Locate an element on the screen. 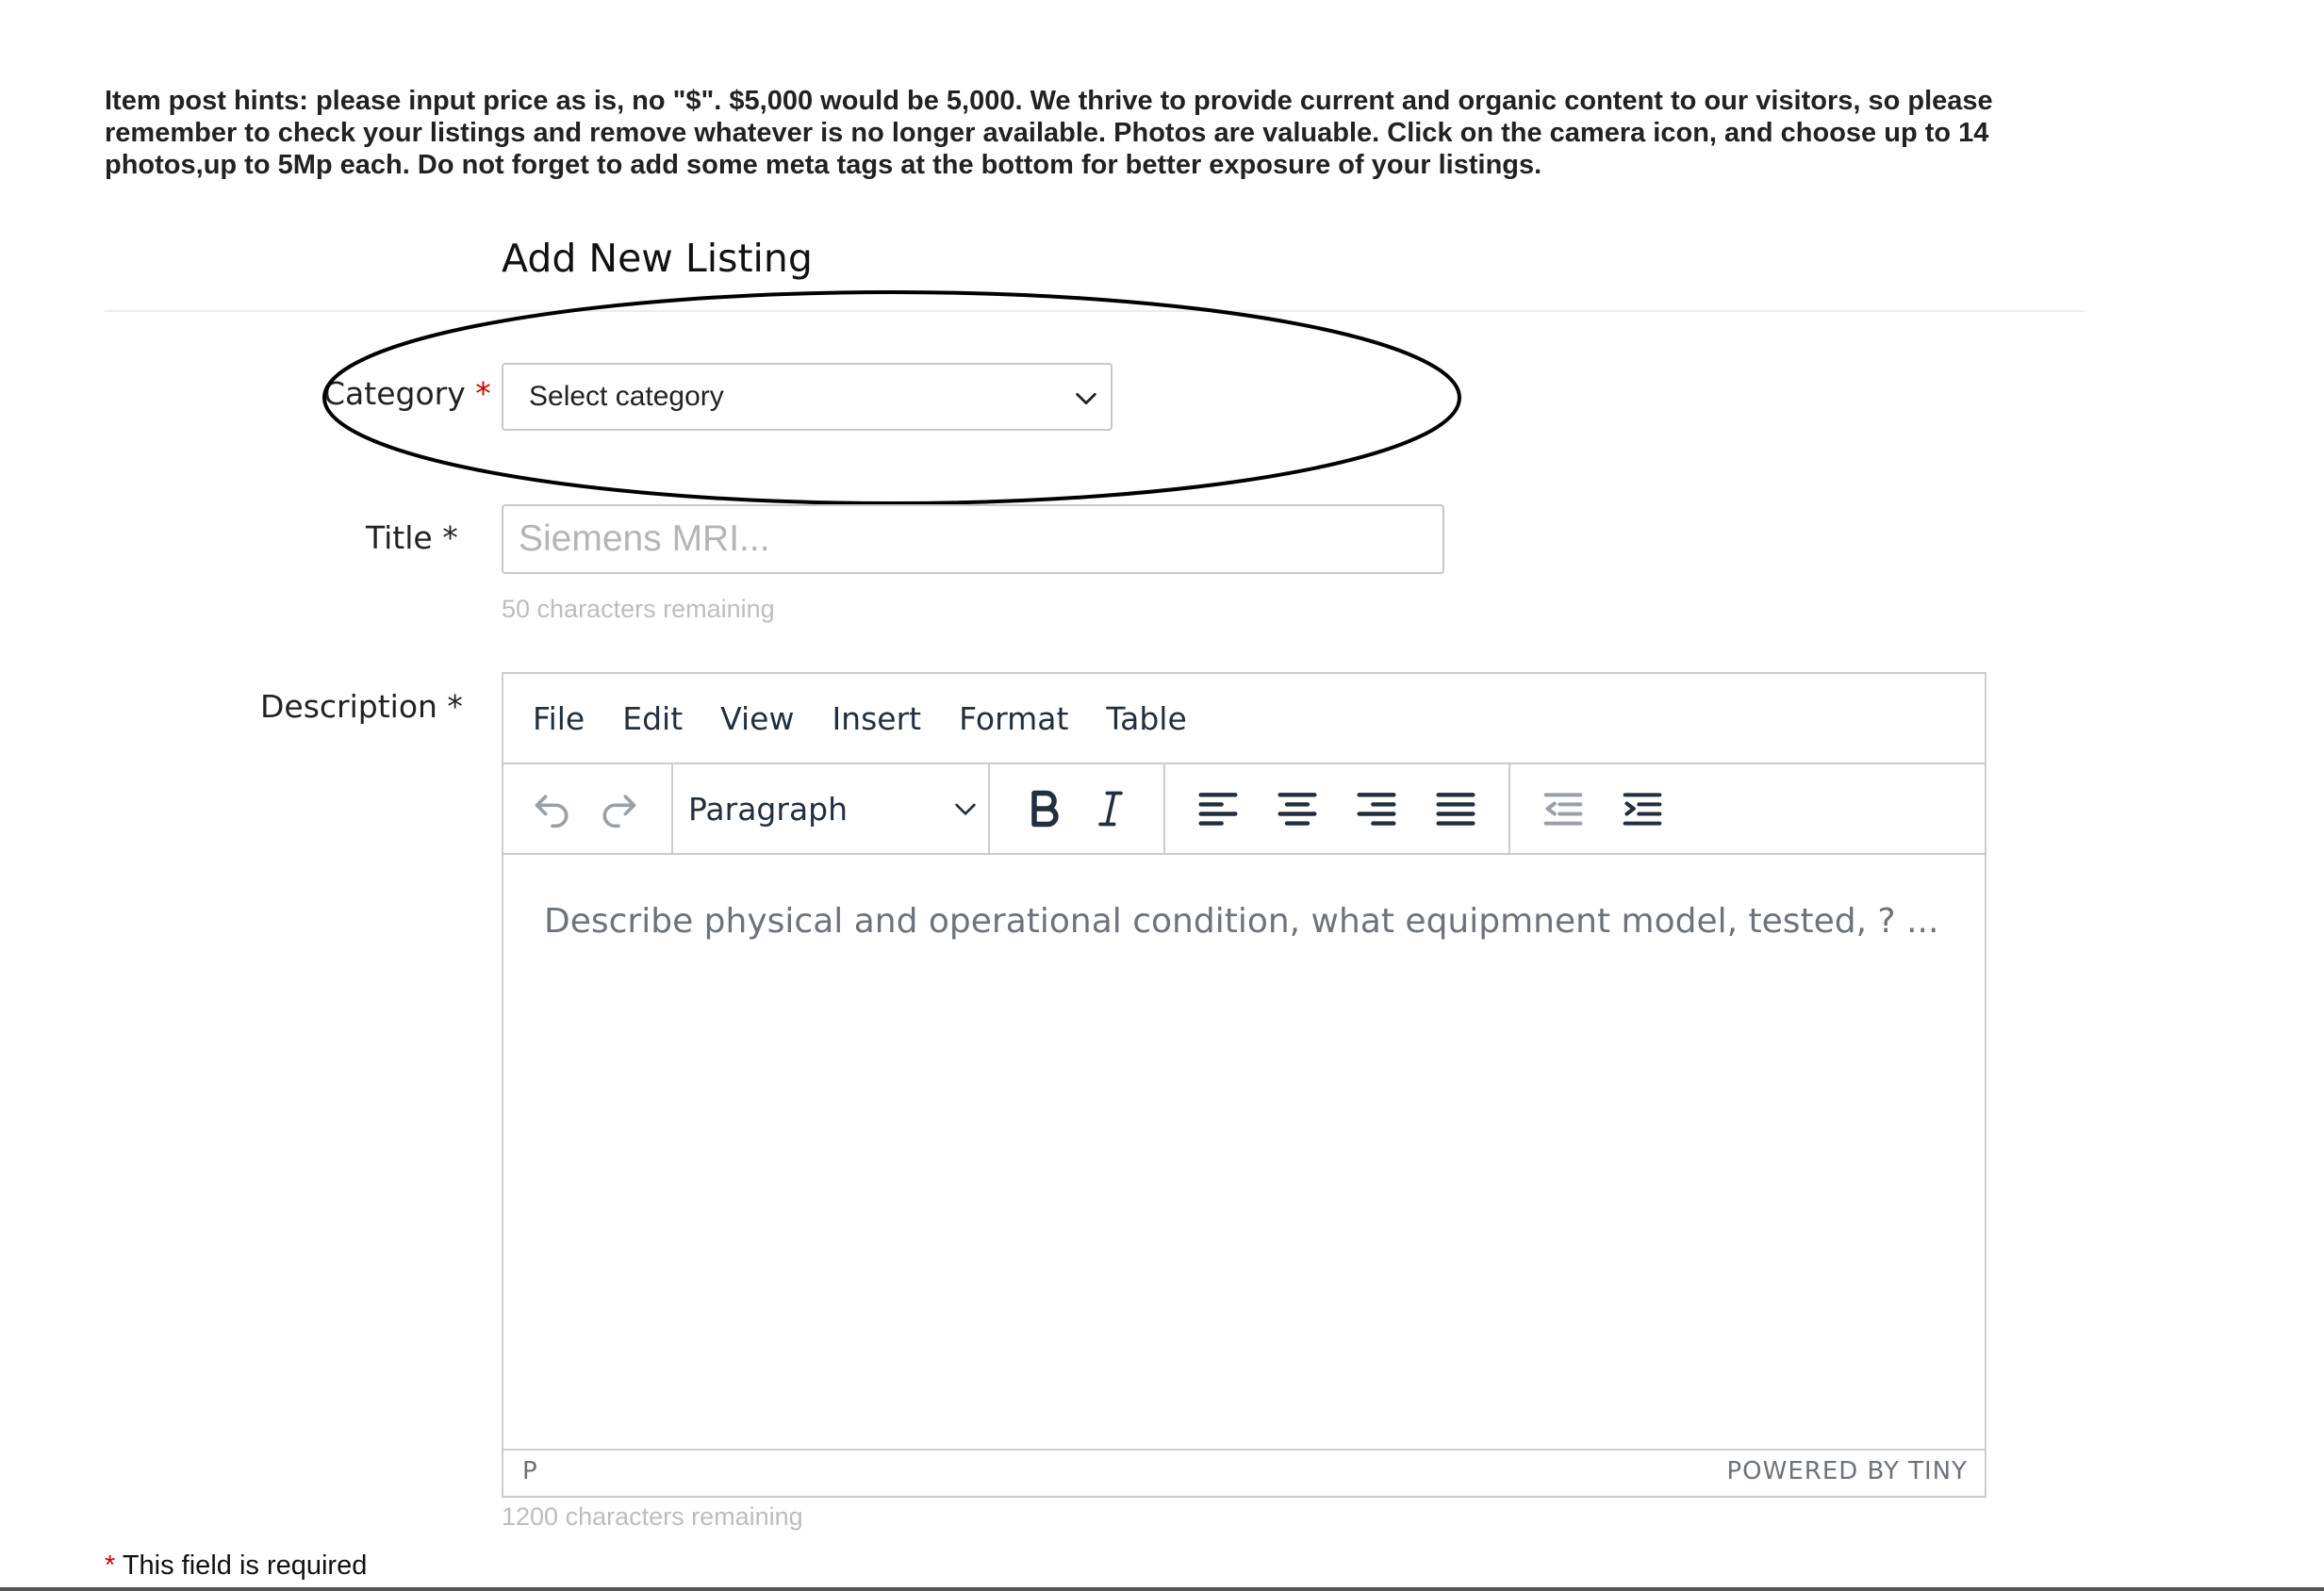 This screenshot has width=2324, height=1591. outdent-icon is located at coordinates (1563, 809).